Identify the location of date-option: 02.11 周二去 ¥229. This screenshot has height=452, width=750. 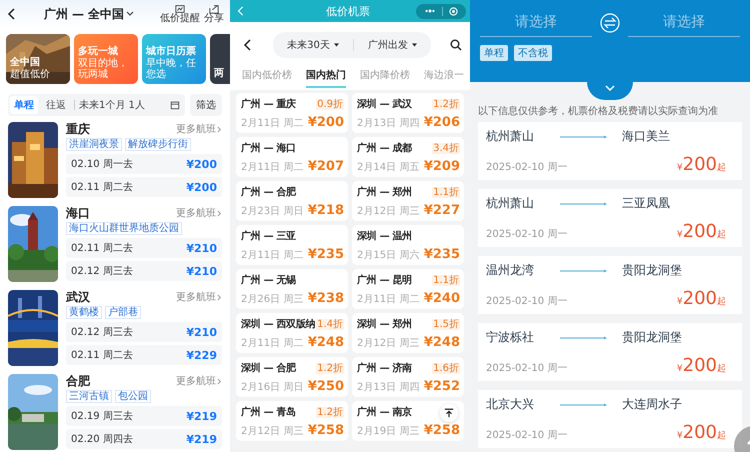
(144, 355).